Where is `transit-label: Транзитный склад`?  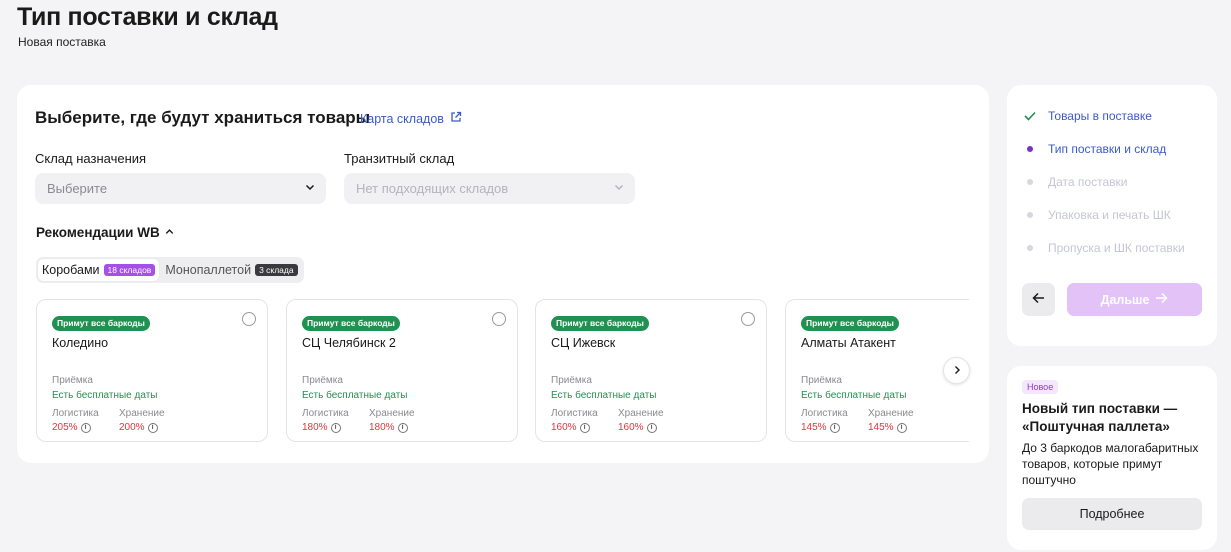 transit-label: Транзитный склад is located at coordinates (399, 158).